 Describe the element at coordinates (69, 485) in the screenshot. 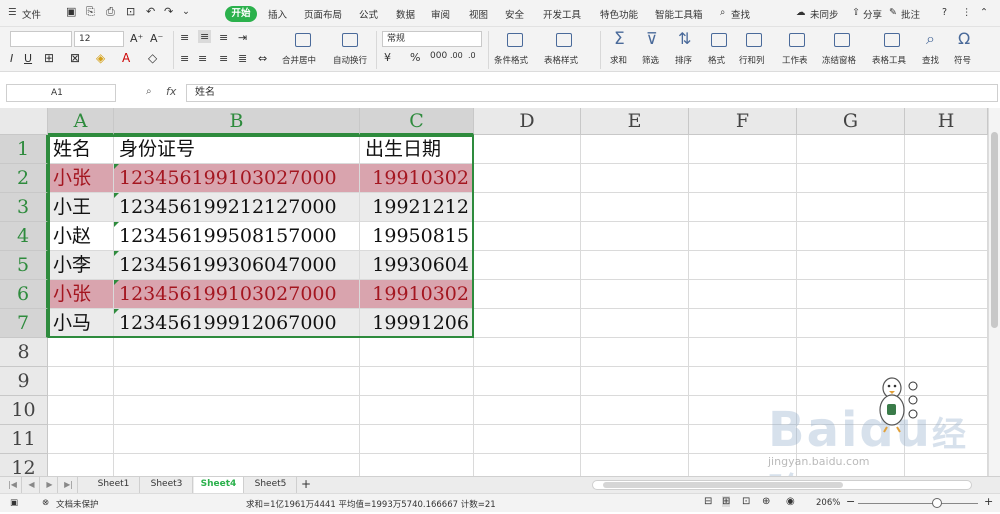

I see `last-sheet-icon: ▶|` at that location.